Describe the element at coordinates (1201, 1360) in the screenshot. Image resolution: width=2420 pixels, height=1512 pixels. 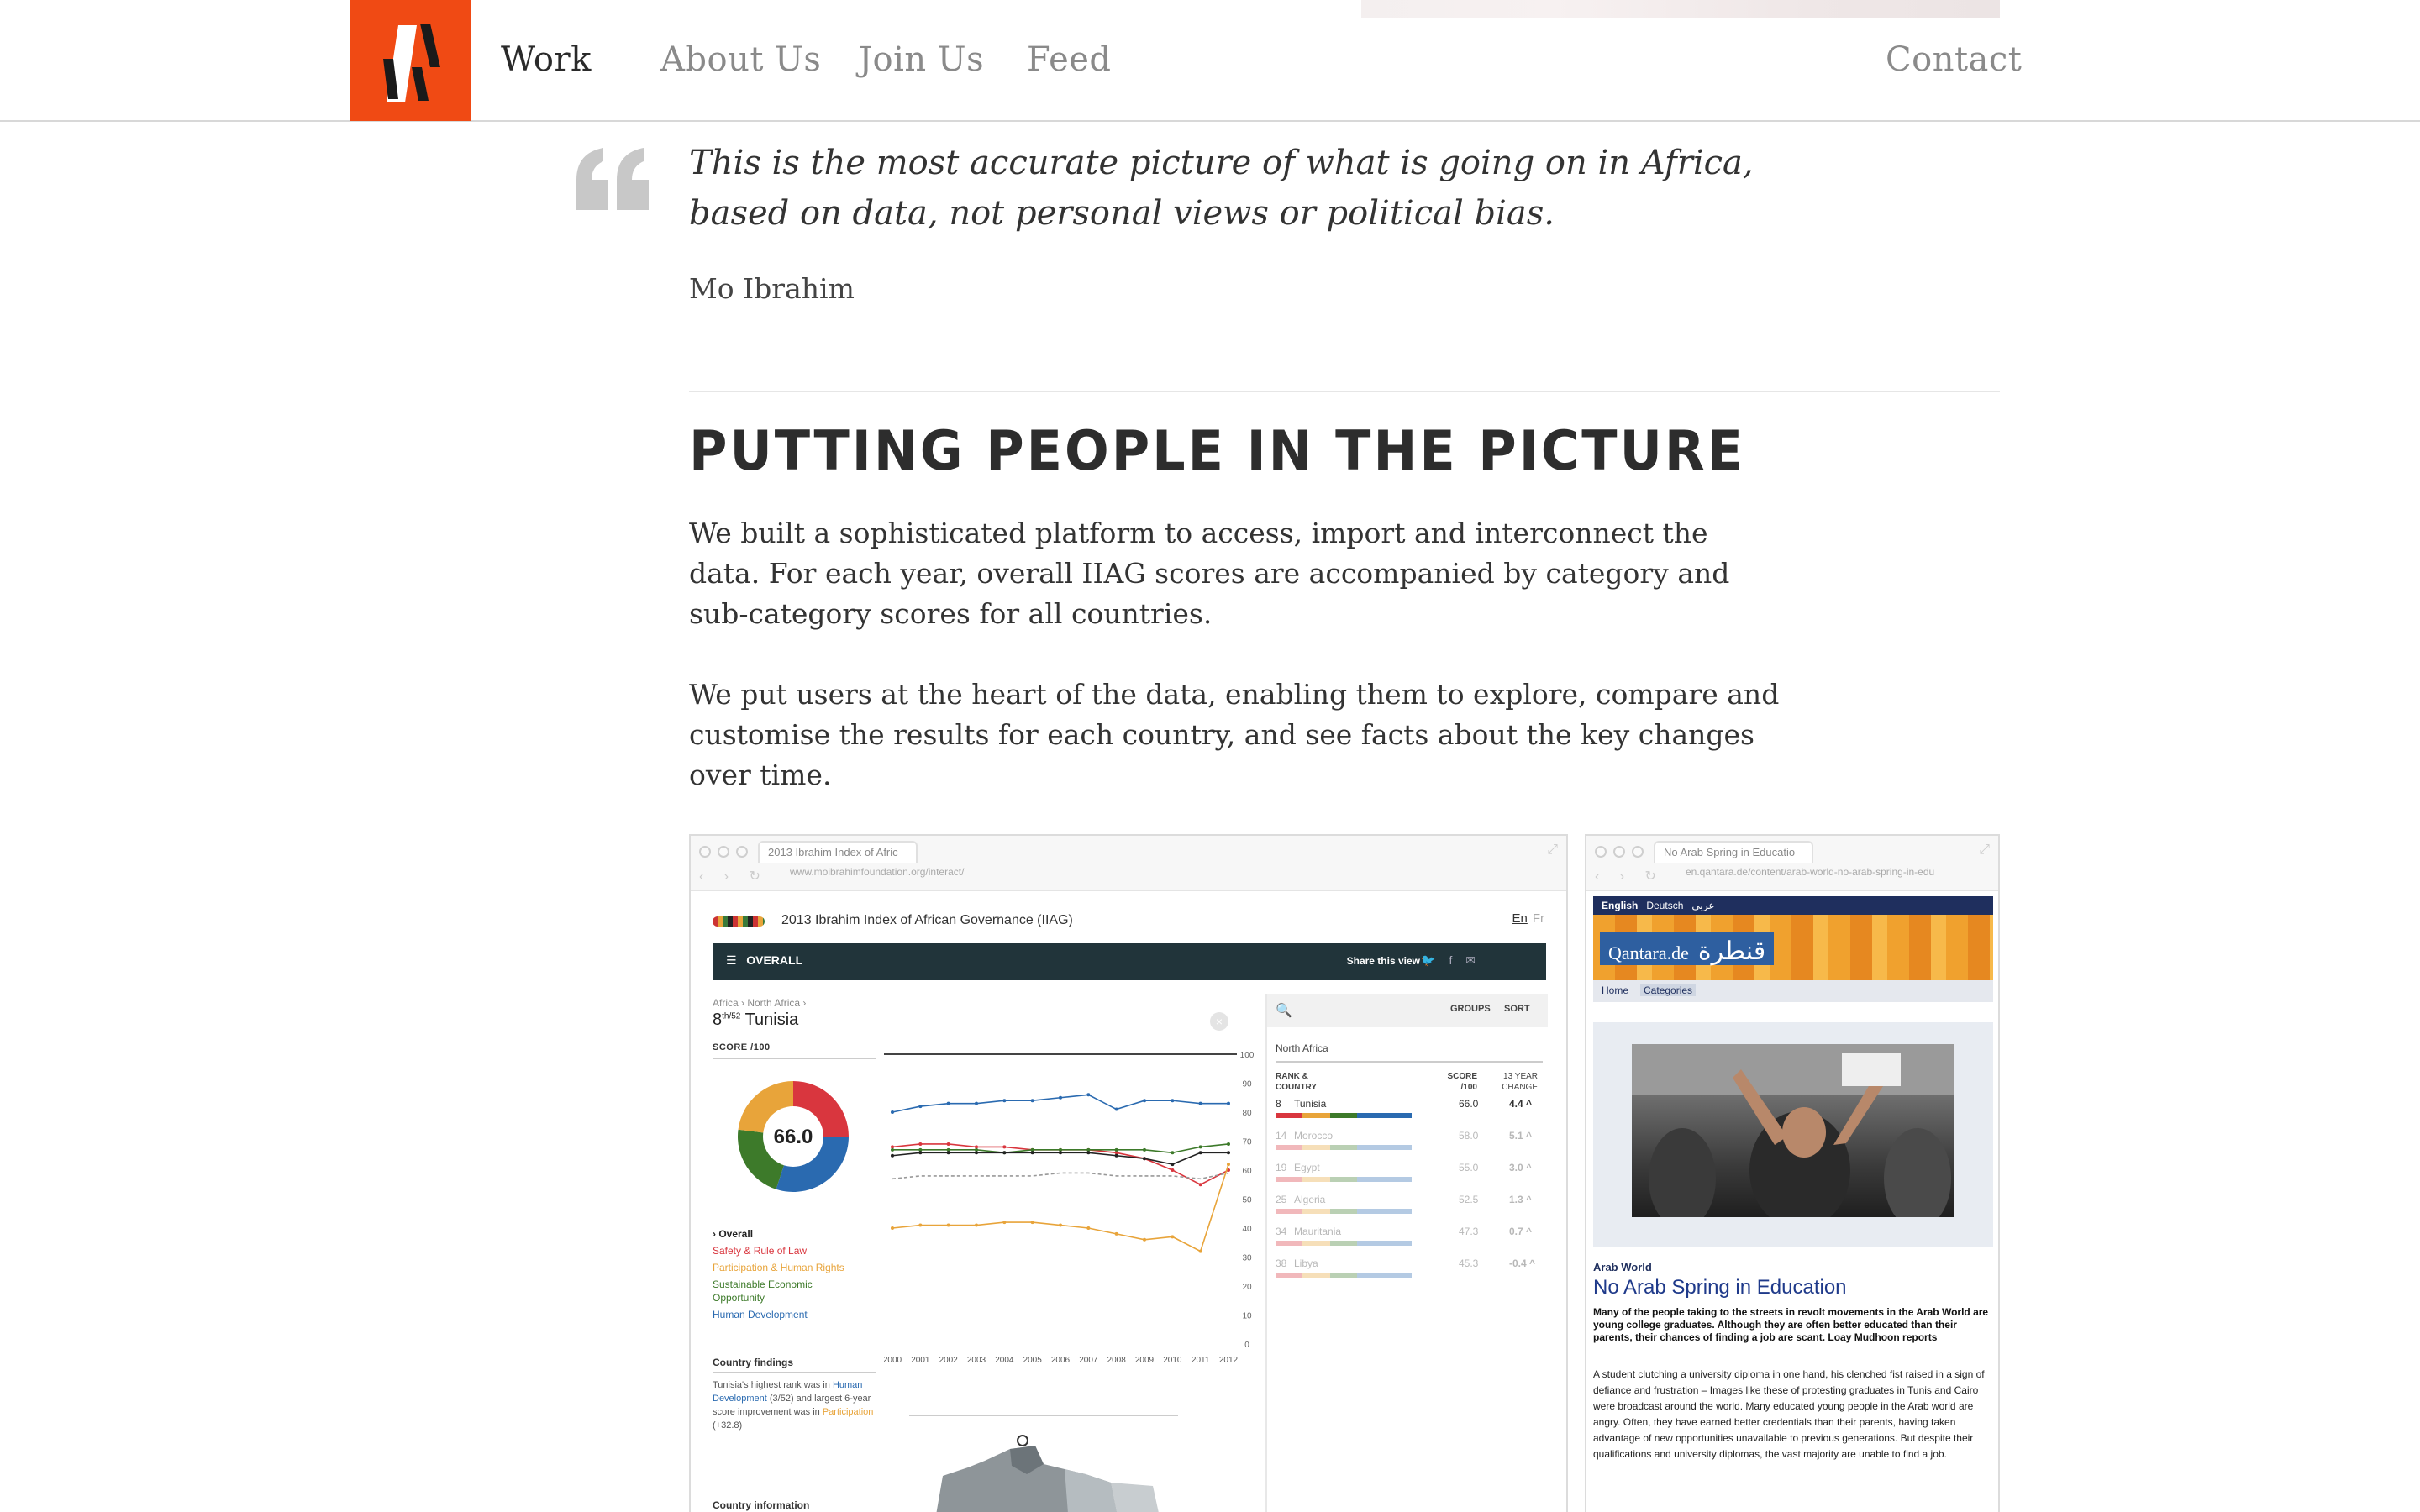
I see `x-tick-label: 2011` at that location.